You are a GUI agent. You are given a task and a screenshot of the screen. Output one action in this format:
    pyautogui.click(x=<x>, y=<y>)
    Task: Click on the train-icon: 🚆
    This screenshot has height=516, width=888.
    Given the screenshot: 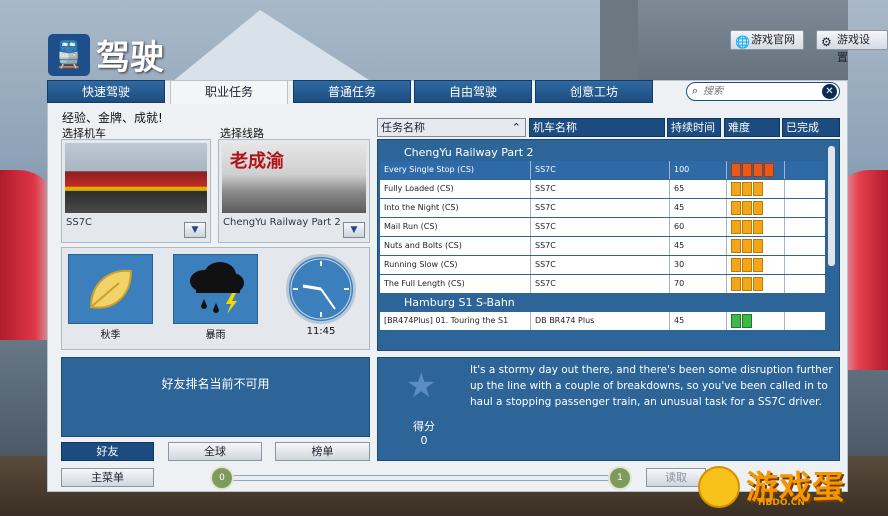 What is the action you would take?
    pyautogui.click(x=69, y=54)
    